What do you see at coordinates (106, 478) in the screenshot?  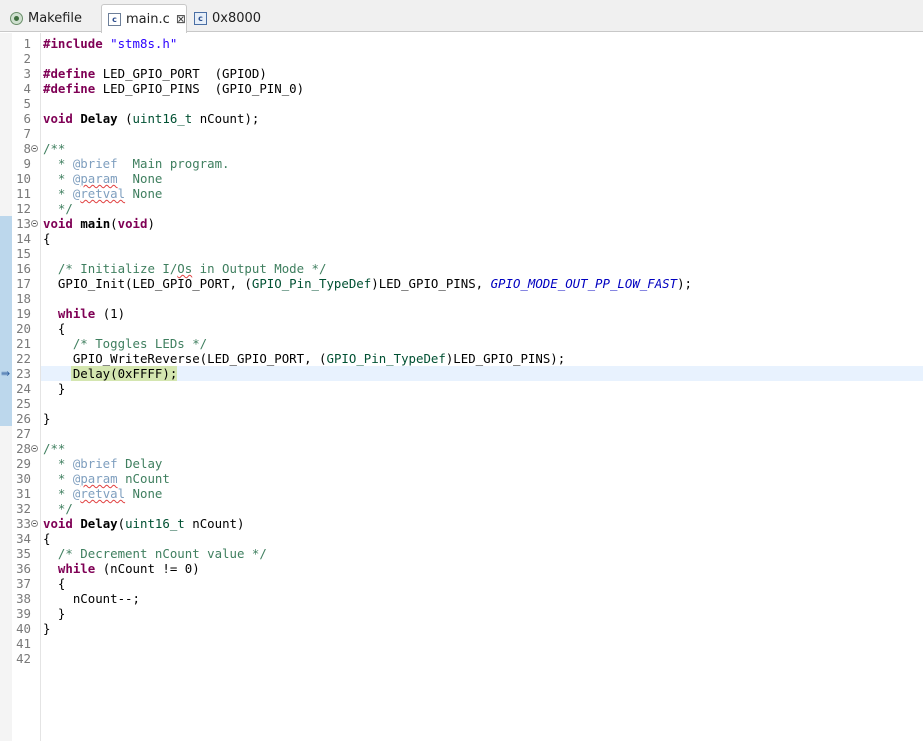 I see `code-text: * @param nCount` at bounding box center [106, 478].